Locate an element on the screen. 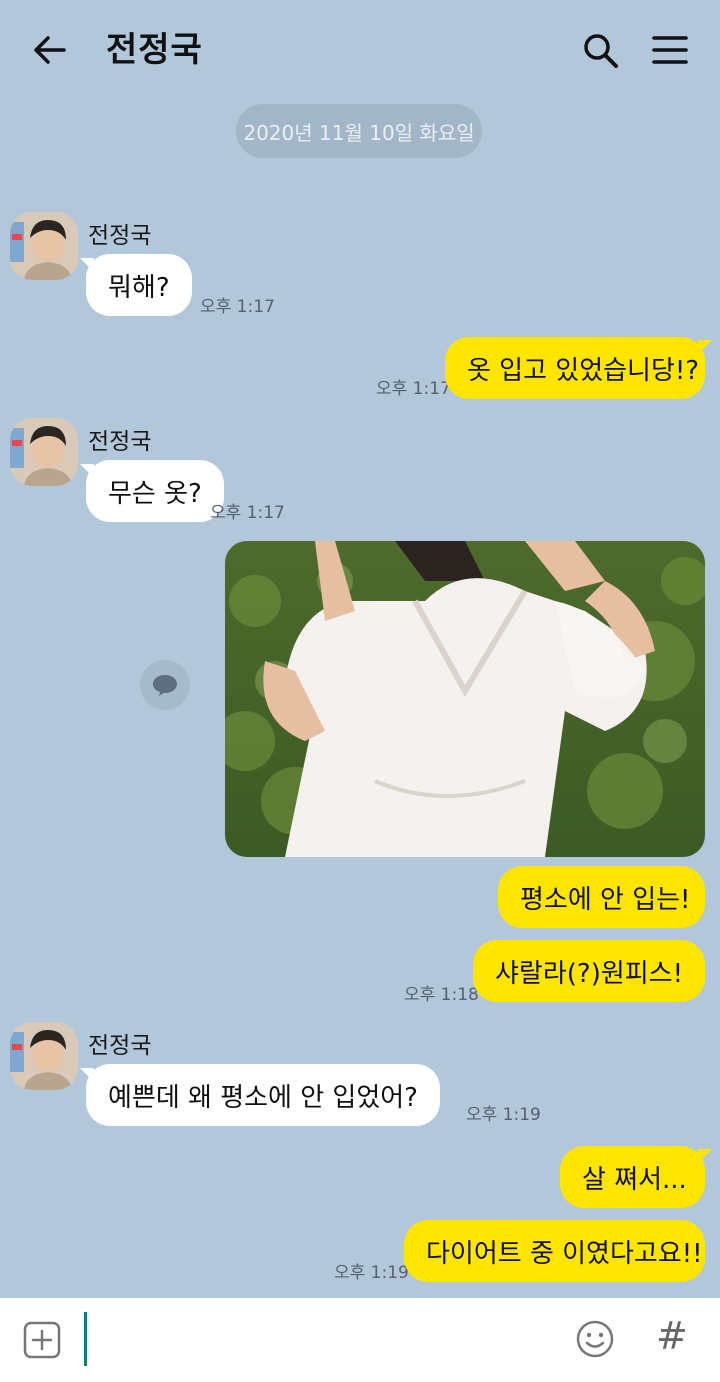 The height and width of the screenshot is (1382, 720). chat-title: 전정국 is located at coordinates (154, 50).